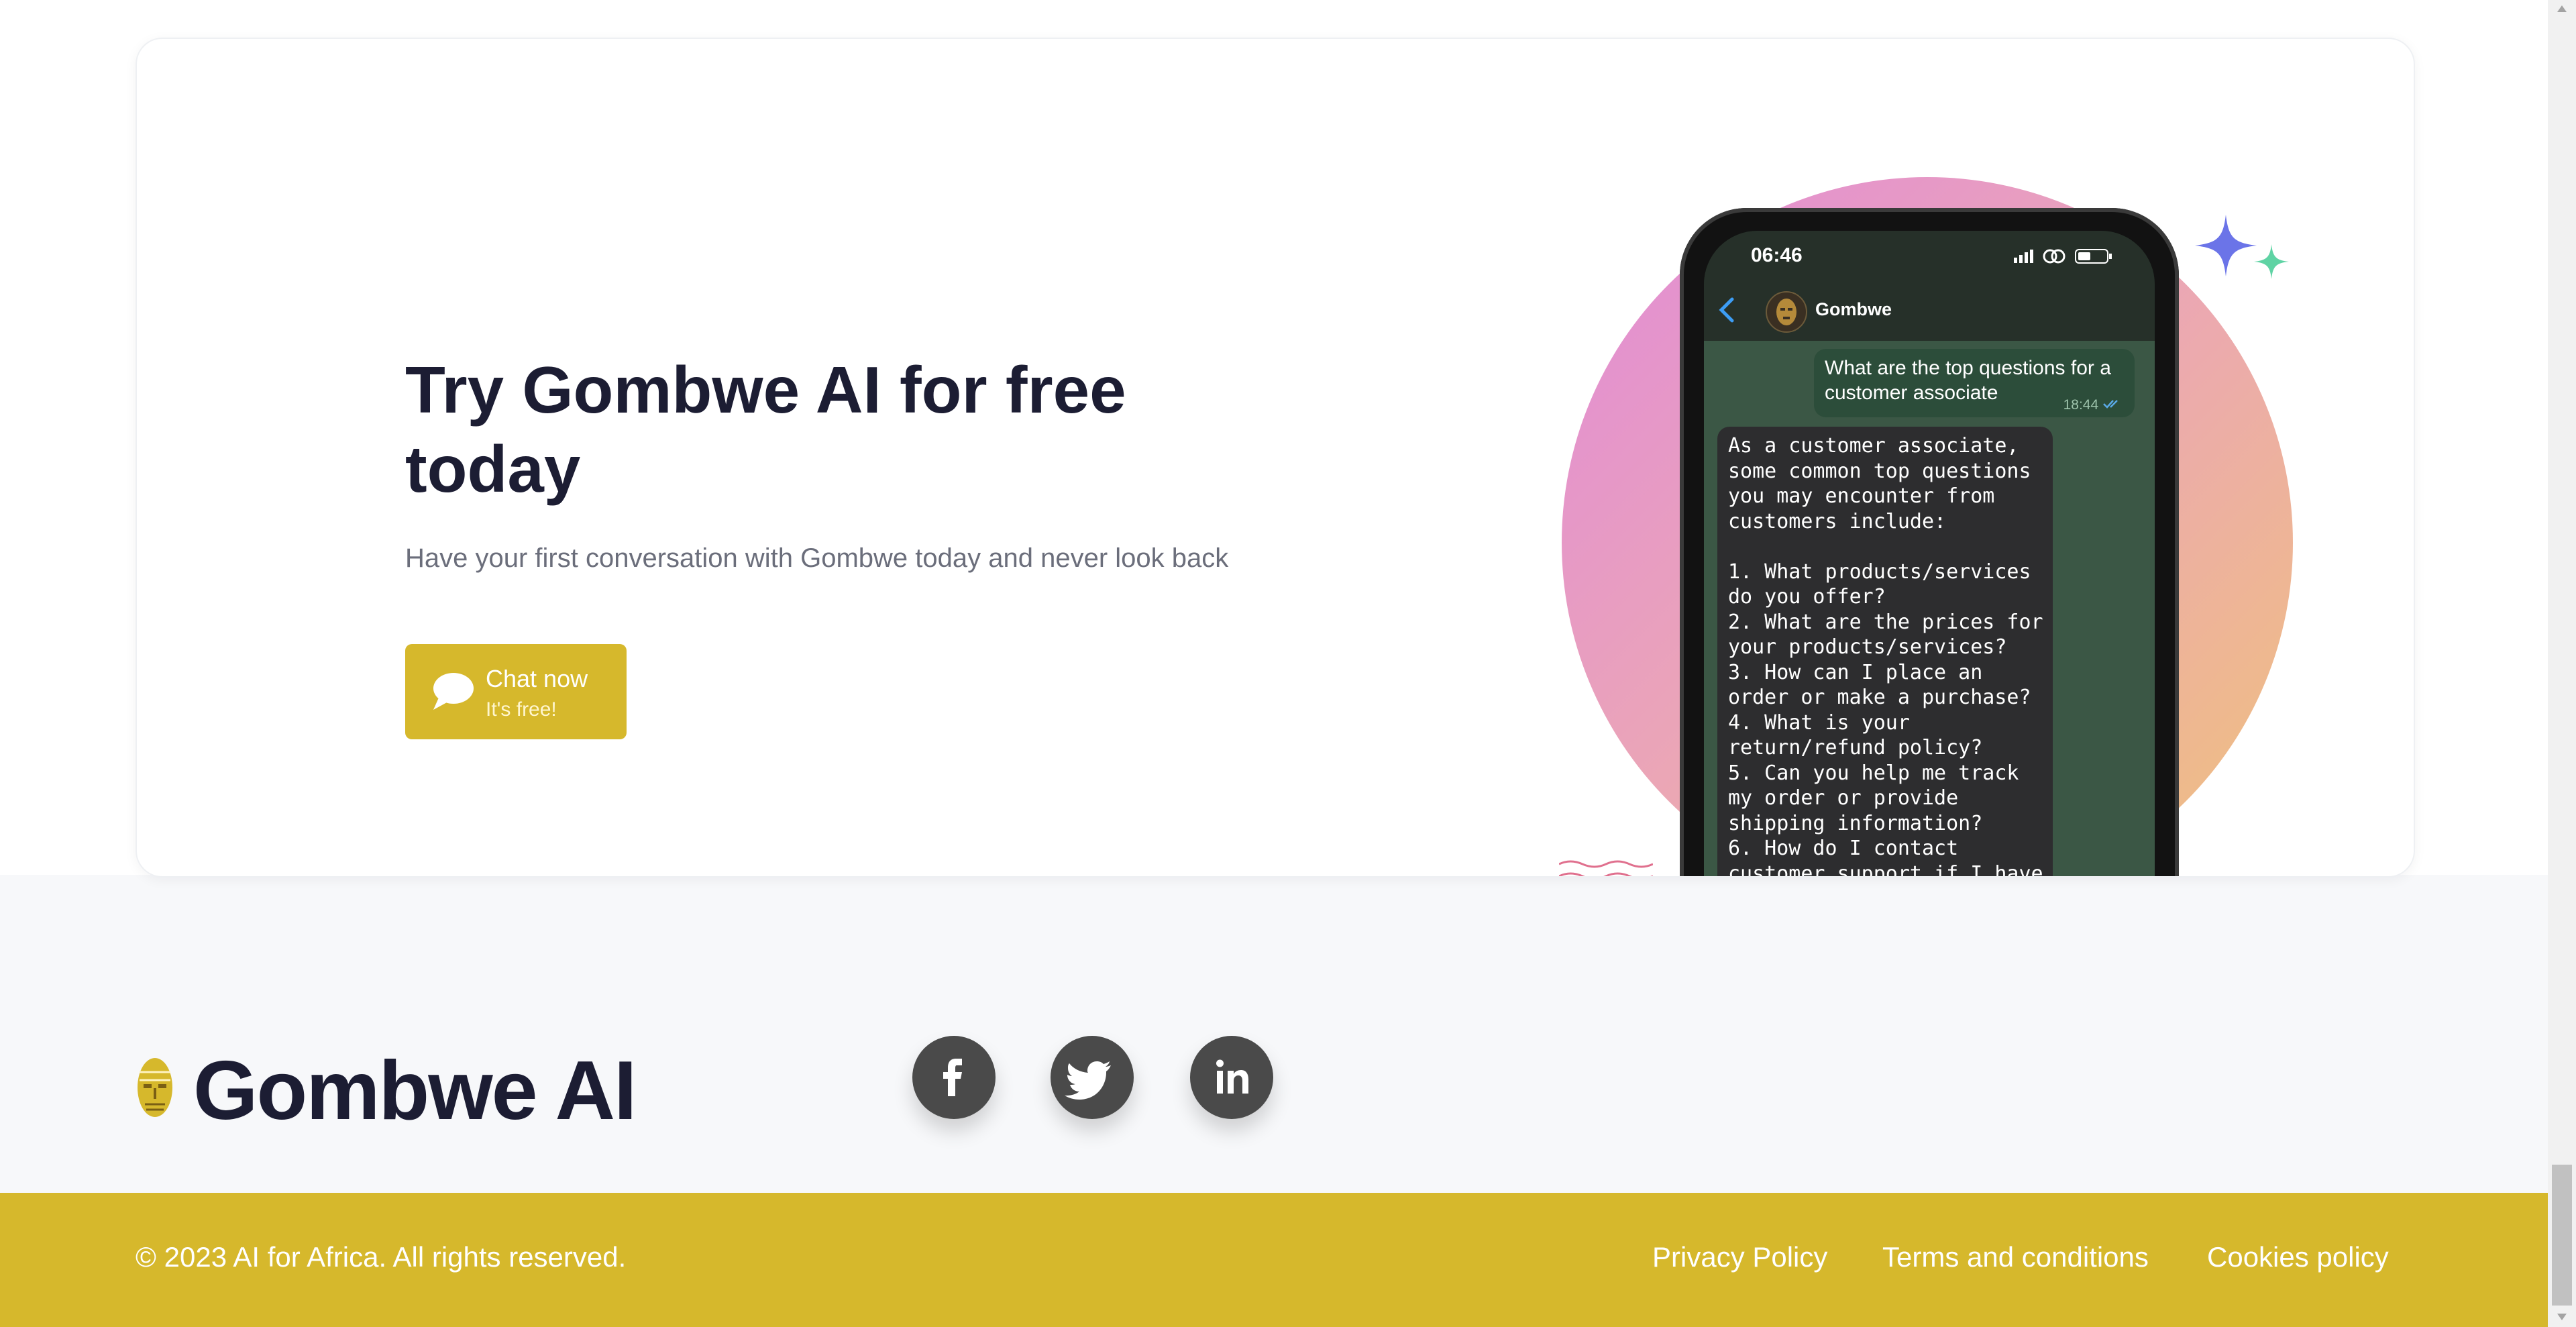 The width and height of the screenshot is (2576, 1327). I want to click on cookies-policy-link: Cookies policy, so click(2298, 1257).